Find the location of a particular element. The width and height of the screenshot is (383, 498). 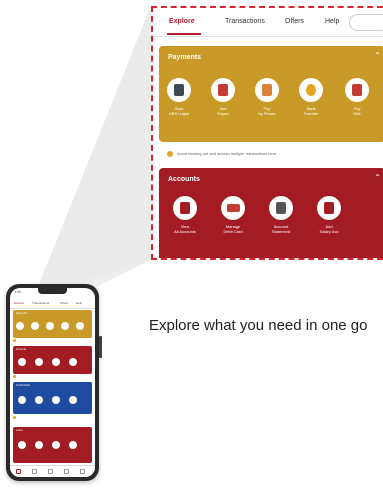

phone-pay-icon is located at coordinates (267, 90).